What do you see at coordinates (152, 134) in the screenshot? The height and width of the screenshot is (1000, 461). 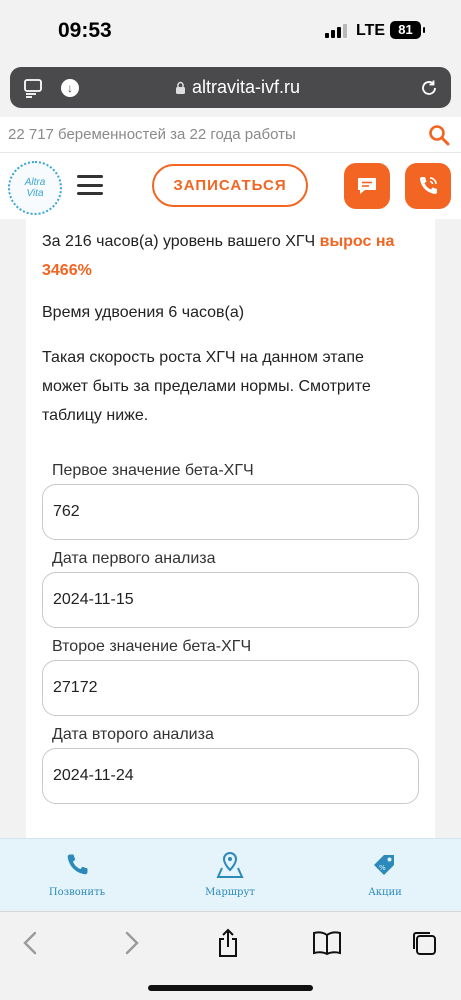 I see `site-tagline: 22 717 беременностей за 22 года работы` at bounding box center [152, 134].